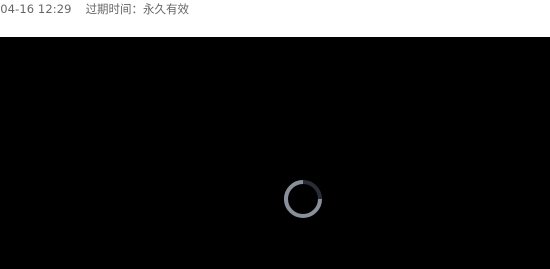 The image size is (550, 269). Describe the element at coordinates (275, 18) in the screenshot. I see `page-header: -04-16 12:29 过期时间：永久有效` at that location.